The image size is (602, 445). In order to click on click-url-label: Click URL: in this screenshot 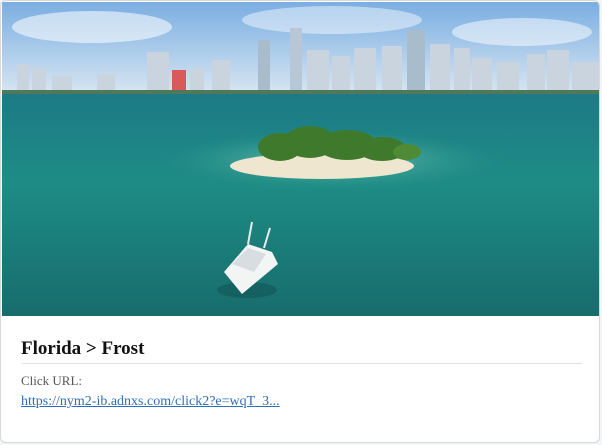, I will do `click(52, 380)`.